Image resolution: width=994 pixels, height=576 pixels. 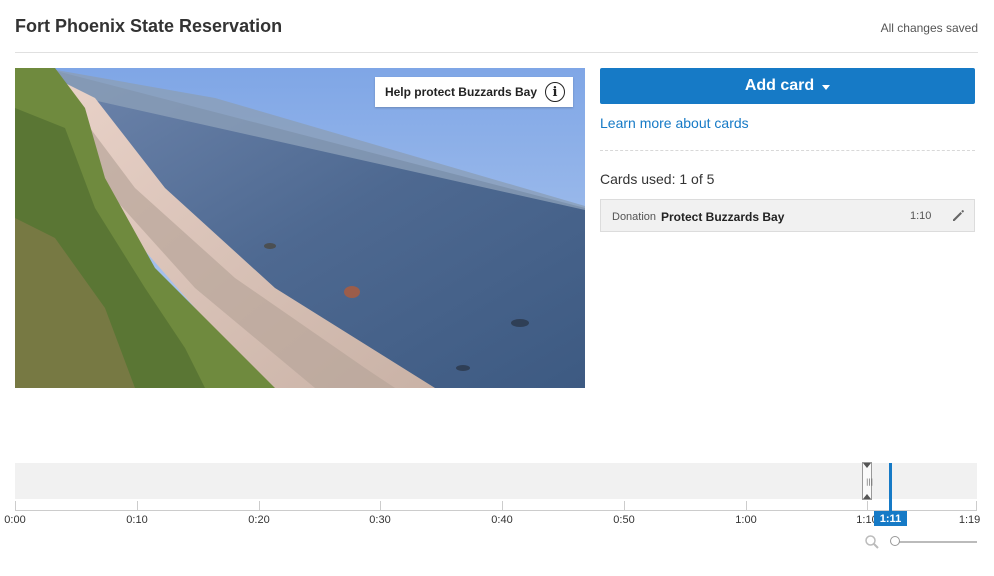 What do you see at coordinates (872, 544) in the screenshot?
I see `search-icon` at bounding box center [872, 544].